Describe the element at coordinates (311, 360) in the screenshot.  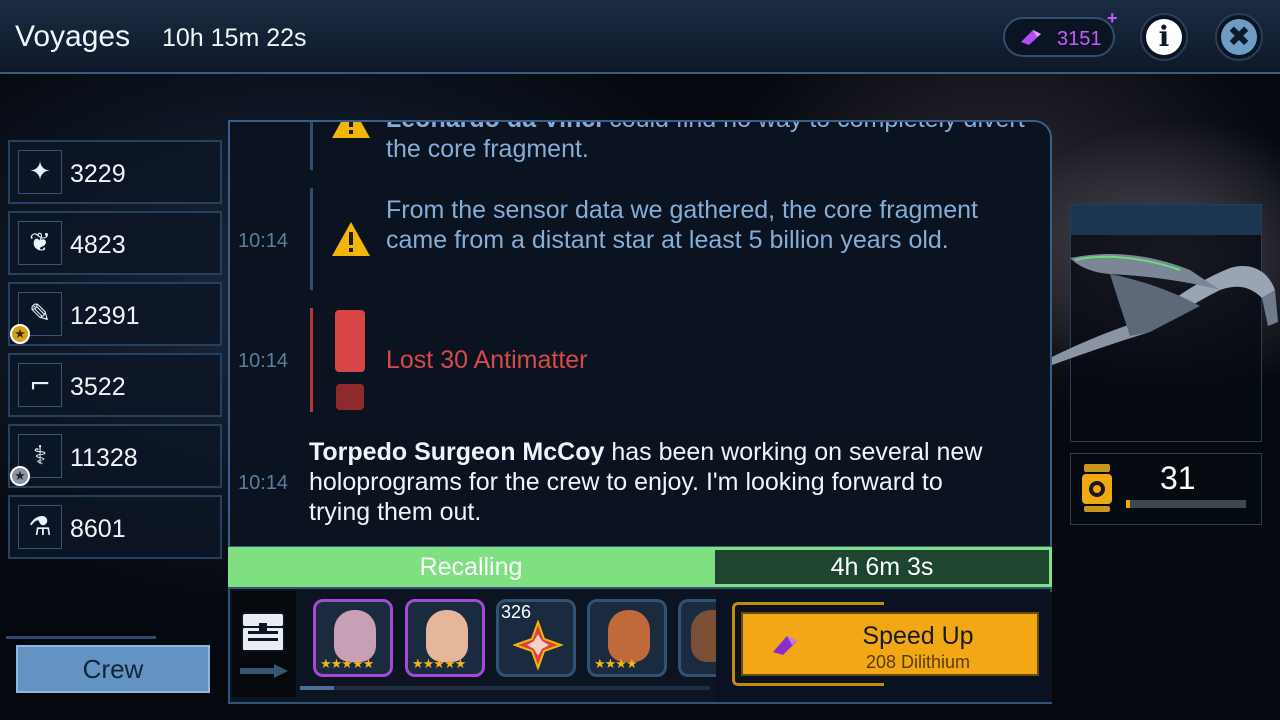
I see `log-timeline-alert` at that location.